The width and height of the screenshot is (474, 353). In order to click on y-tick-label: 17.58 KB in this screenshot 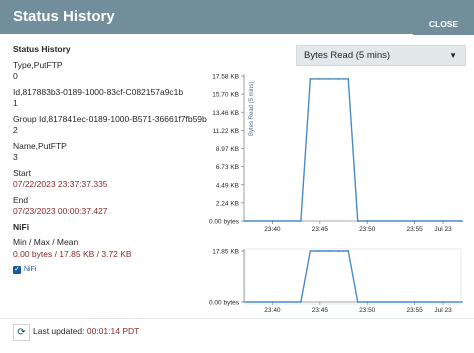, I will do `click(225, 77)`.